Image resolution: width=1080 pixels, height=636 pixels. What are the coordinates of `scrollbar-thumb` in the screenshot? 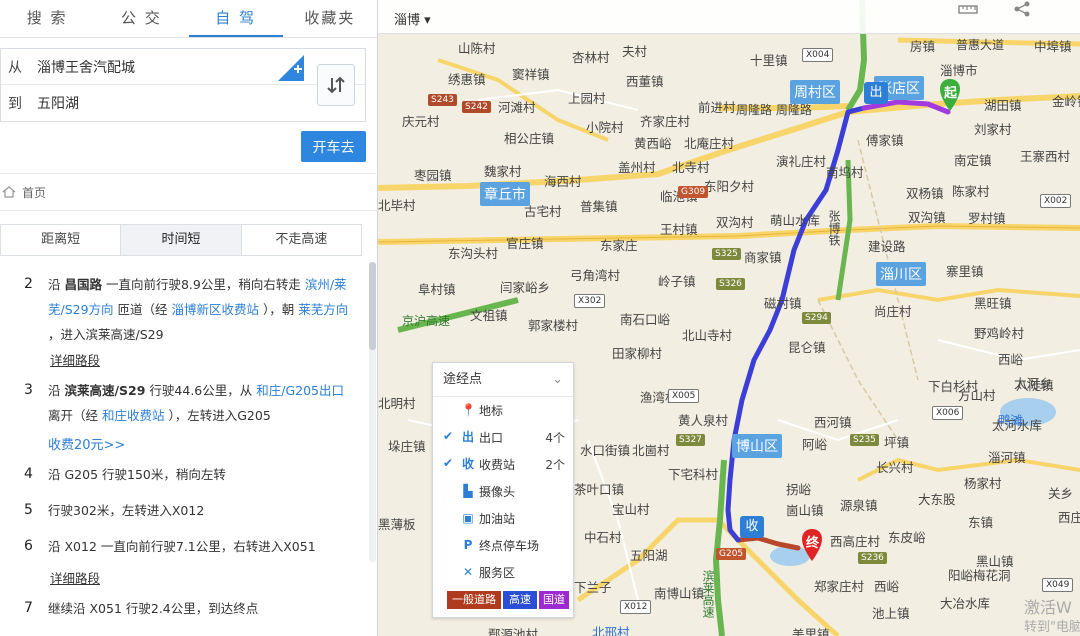 It's located at (372, 306).